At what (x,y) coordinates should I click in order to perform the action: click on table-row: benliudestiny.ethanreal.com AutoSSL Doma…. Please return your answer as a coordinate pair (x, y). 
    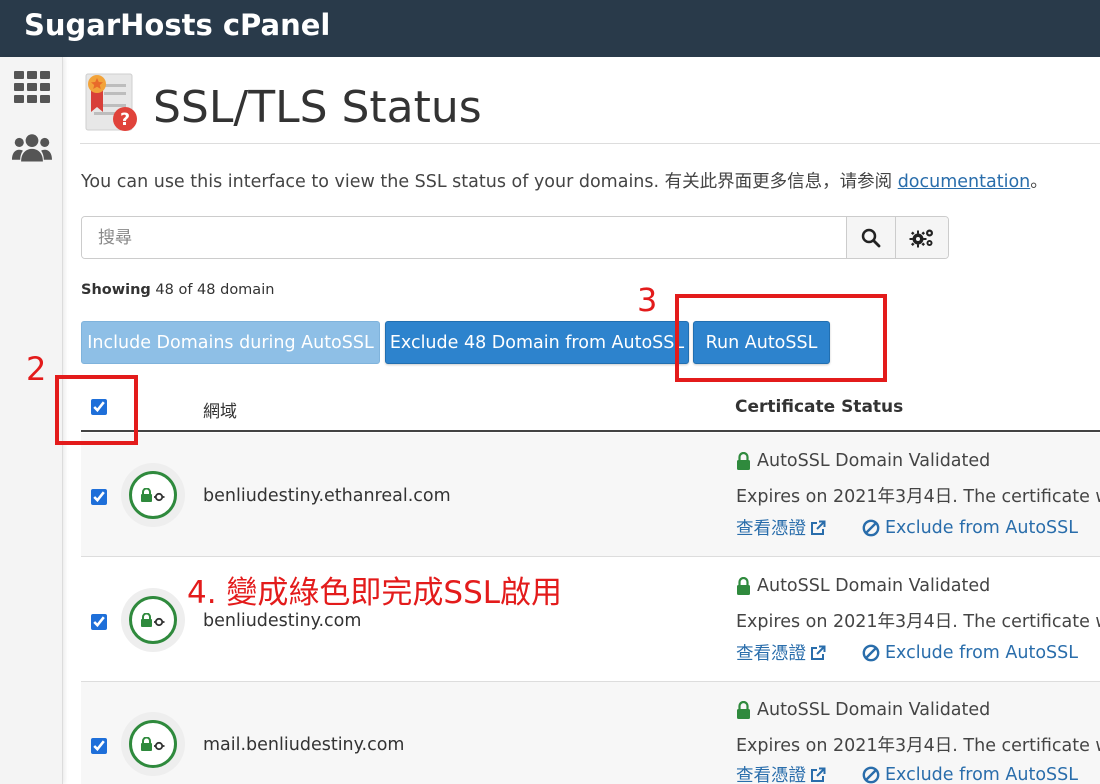
    Looking at the image, I should click on (590, 495).